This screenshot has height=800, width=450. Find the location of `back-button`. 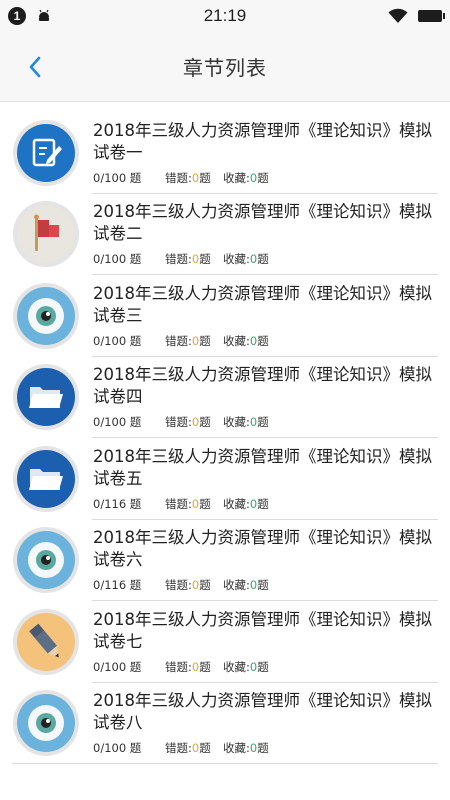

back-button is located at coordinates (35, 67).